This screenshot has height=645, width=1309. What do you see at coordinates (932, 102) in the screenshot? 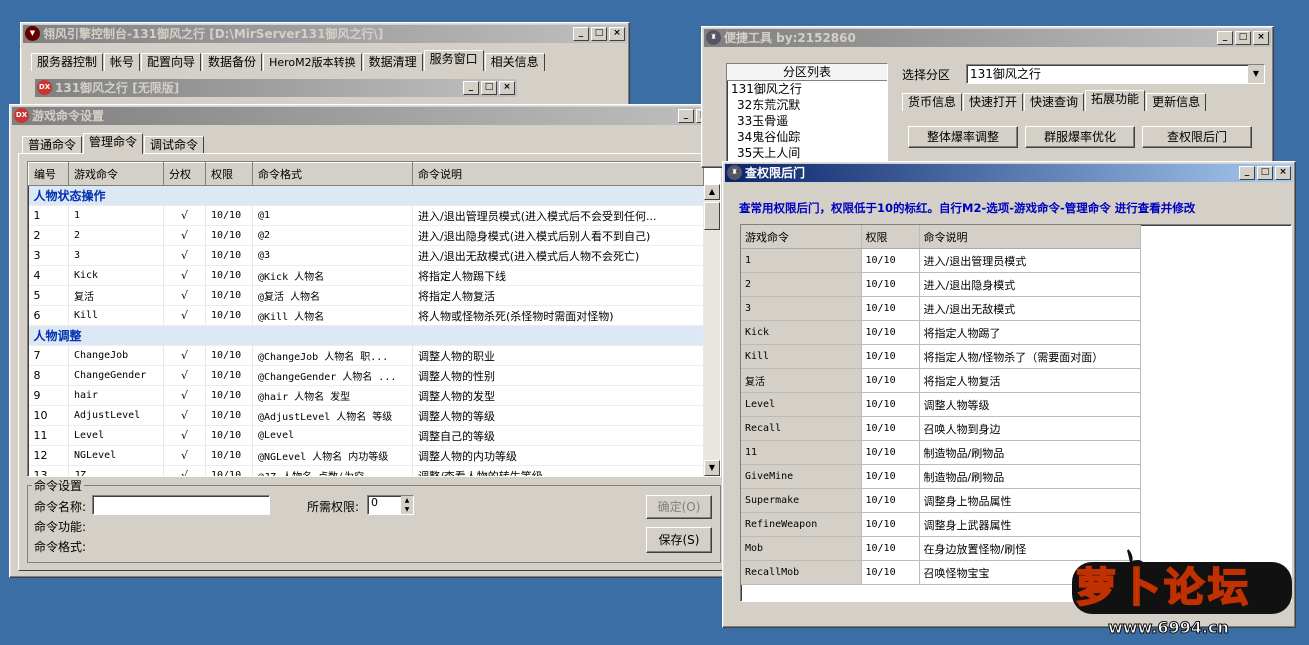
I see `tab-currency-info: 货币信息` at bounding box center [932, 102].